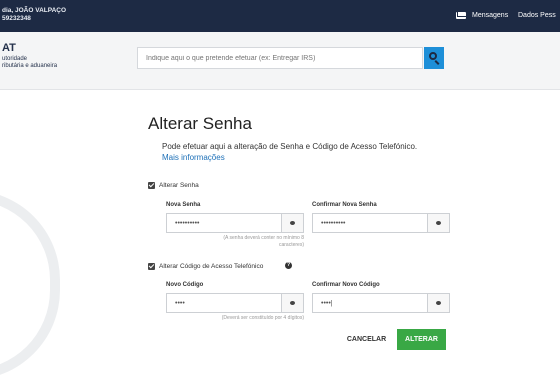 This screenshot has height=376, width=560. I want to click on nova-senha-label: Nova Senha, so click(183, 205).